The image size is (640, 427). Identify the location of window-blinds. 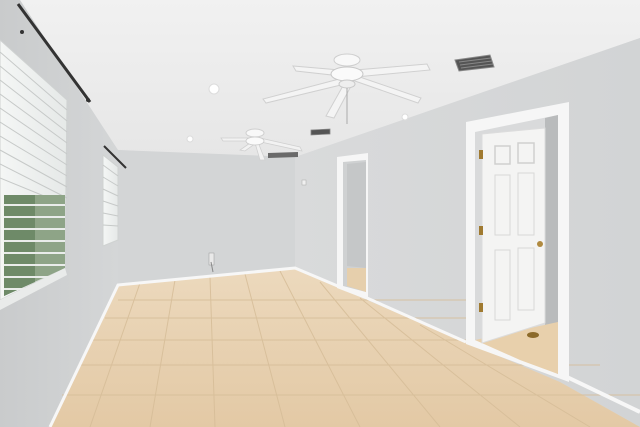
(110, 200).